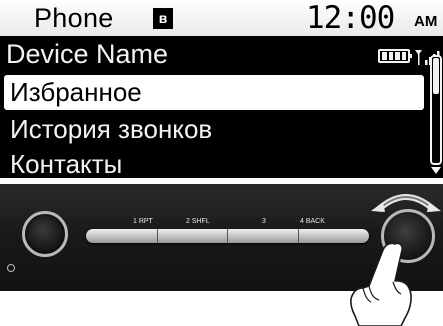  Describe the element at coordinates (76, 92) in the screenshot. I see `menu-item-label: Избранное` at that location.